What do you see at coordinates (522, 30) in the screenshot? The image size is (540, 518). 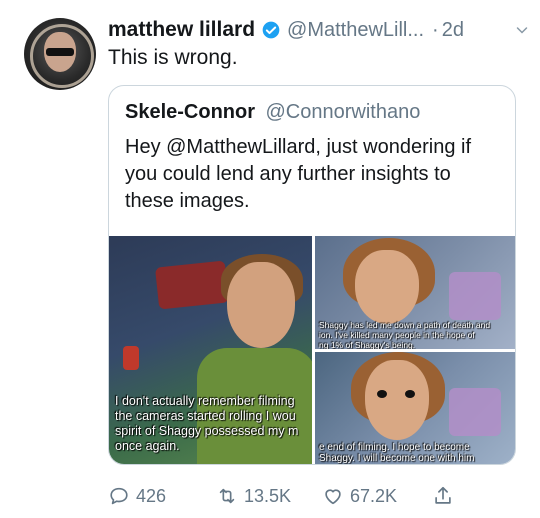 I see `chevron-down-icon` at bounding box center [522, 30].